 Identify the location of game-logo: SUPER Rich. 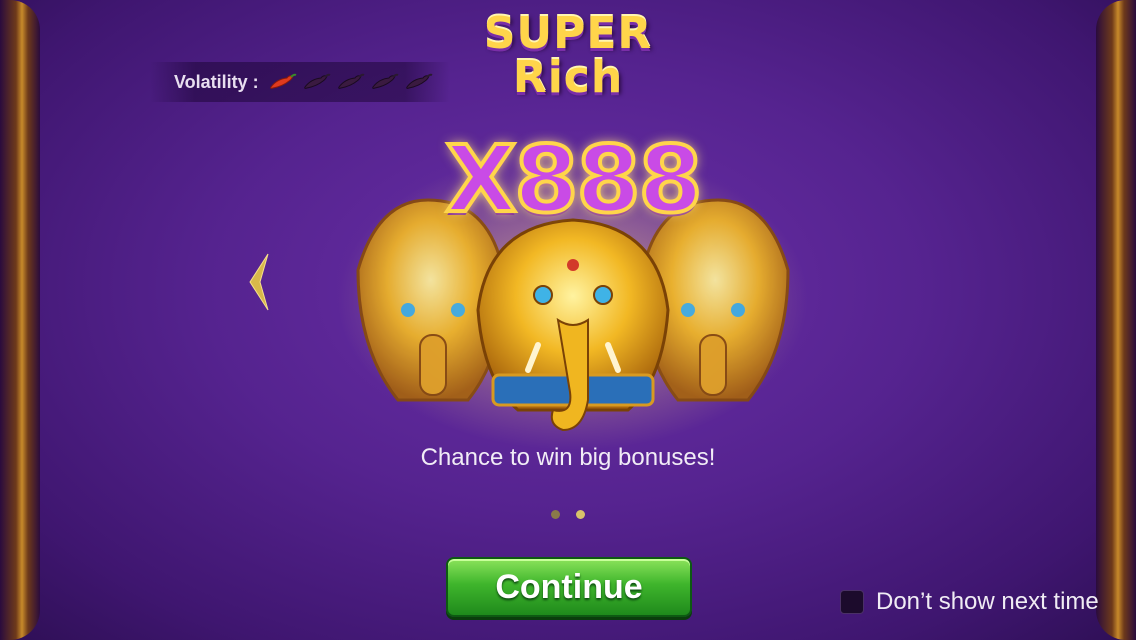
(568, 62).